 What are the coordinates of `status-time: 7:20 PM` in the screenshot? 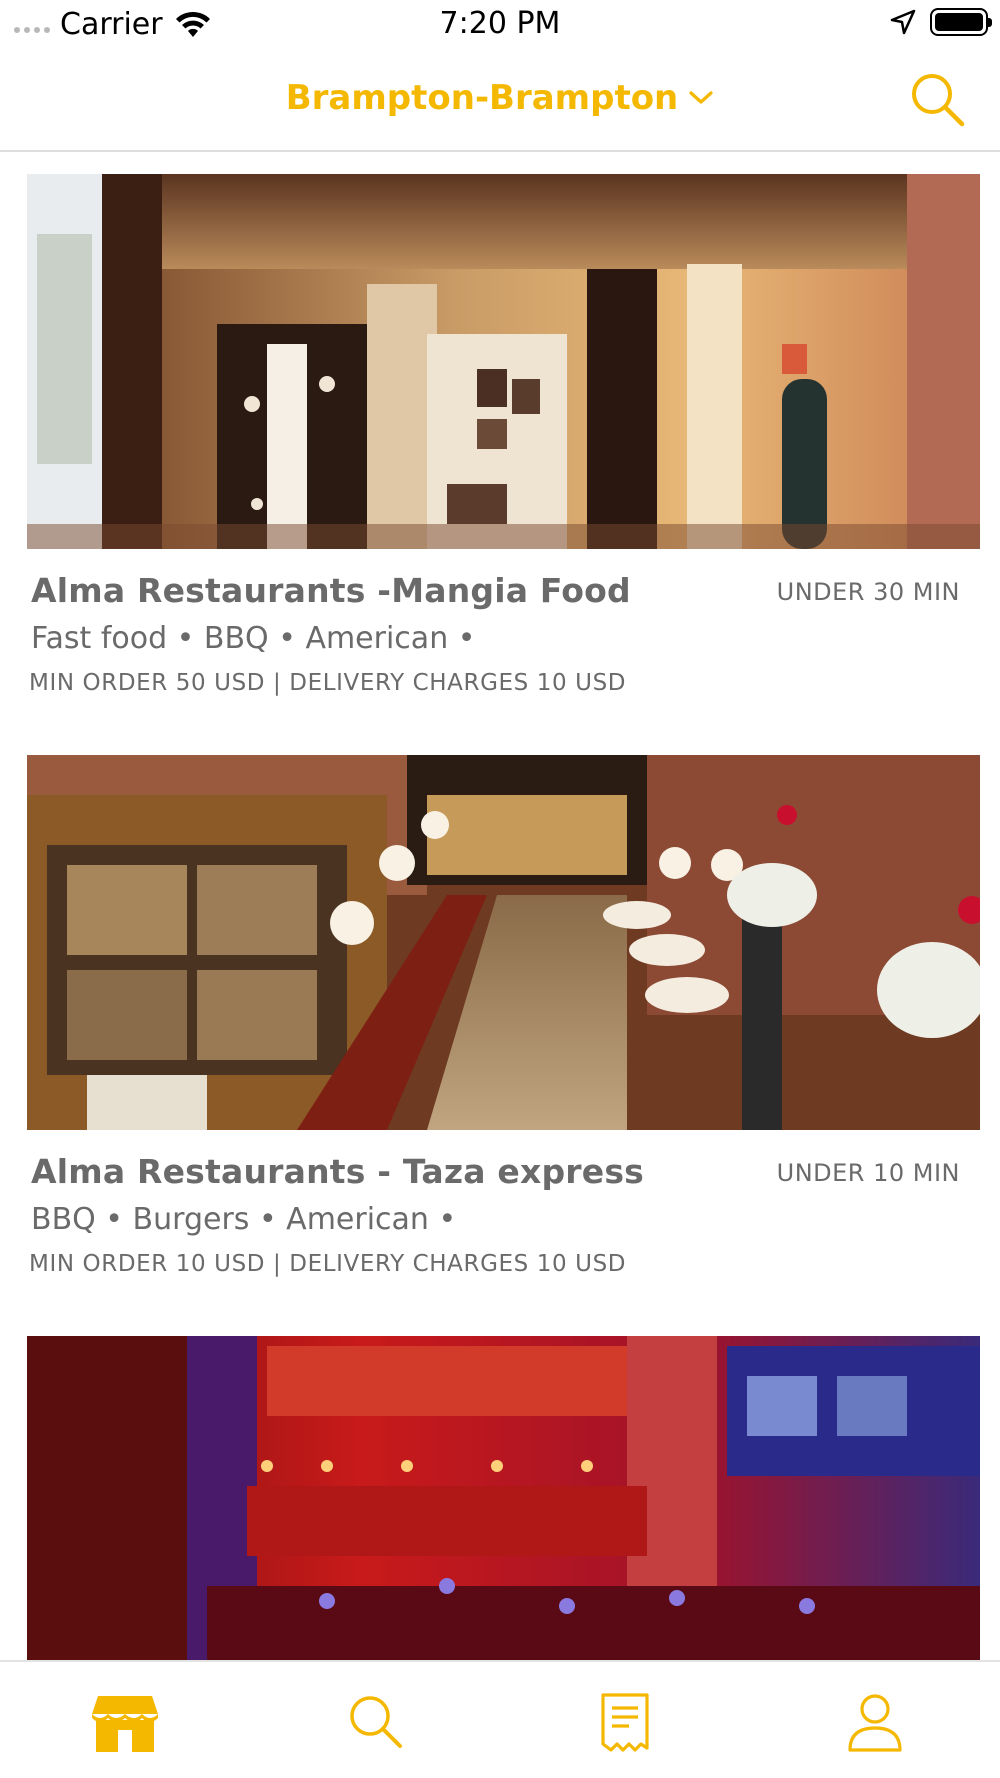 It's located at (500, 23).